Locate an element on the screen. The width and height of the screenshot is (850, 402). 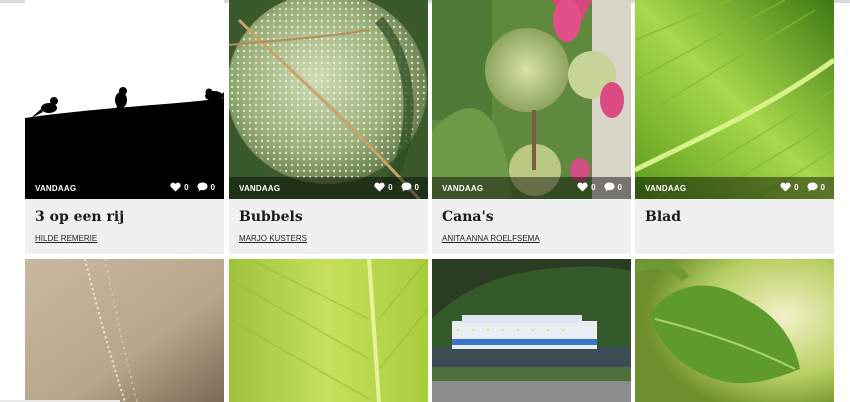
photo-title: 3 op een rij is located at coordinates (79, 217).